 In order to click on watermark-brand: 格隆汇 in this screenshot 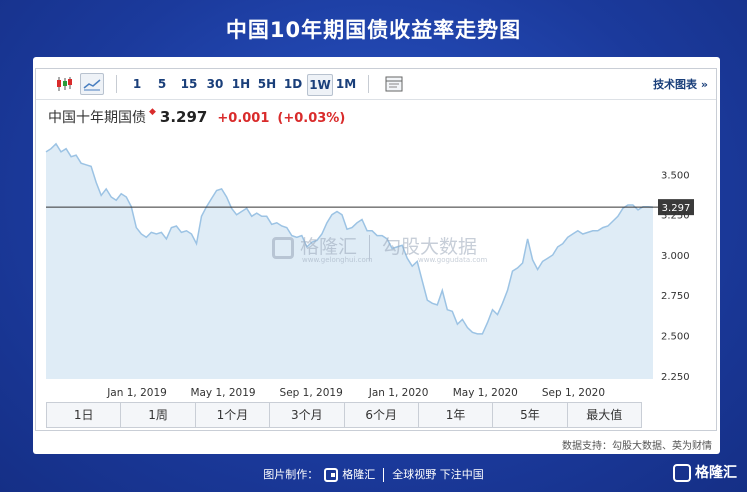, I will do `click(329, 247)`.